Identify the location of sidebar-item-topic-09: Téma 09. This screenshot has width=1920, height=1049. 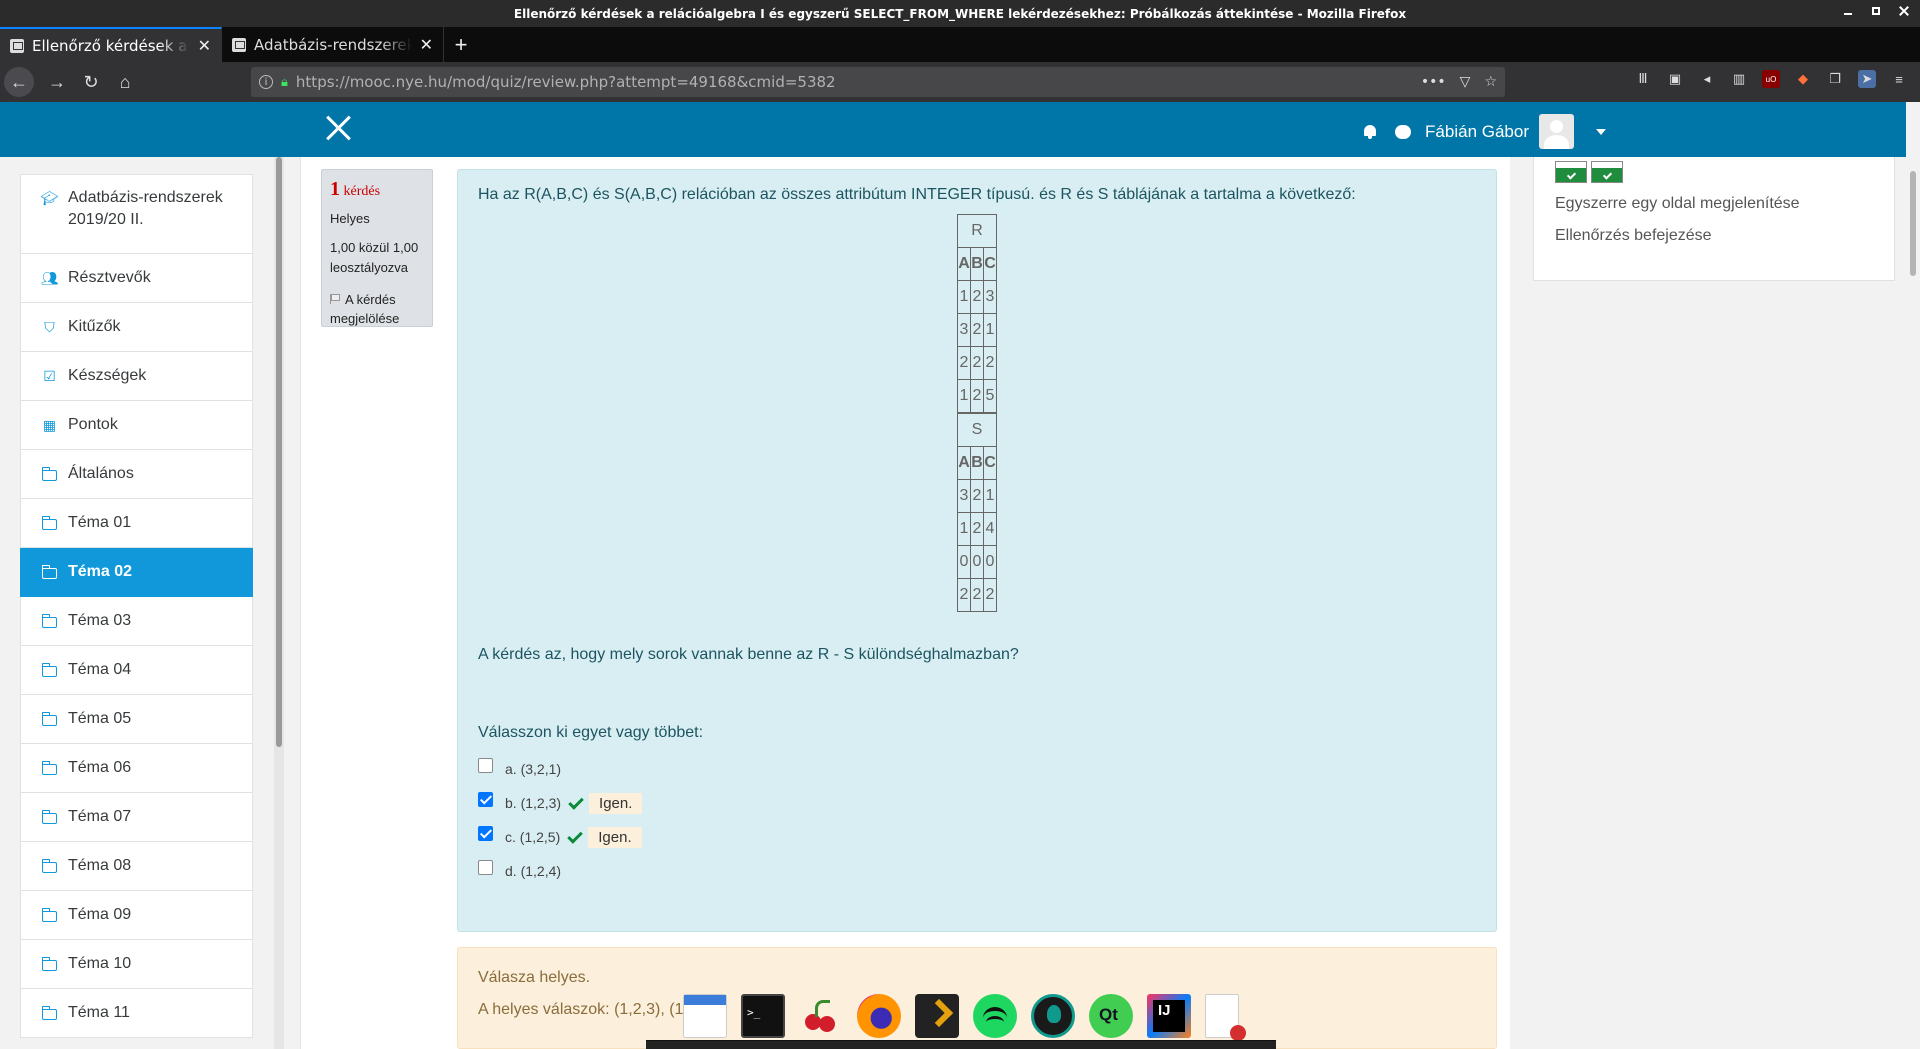
(136, 915).